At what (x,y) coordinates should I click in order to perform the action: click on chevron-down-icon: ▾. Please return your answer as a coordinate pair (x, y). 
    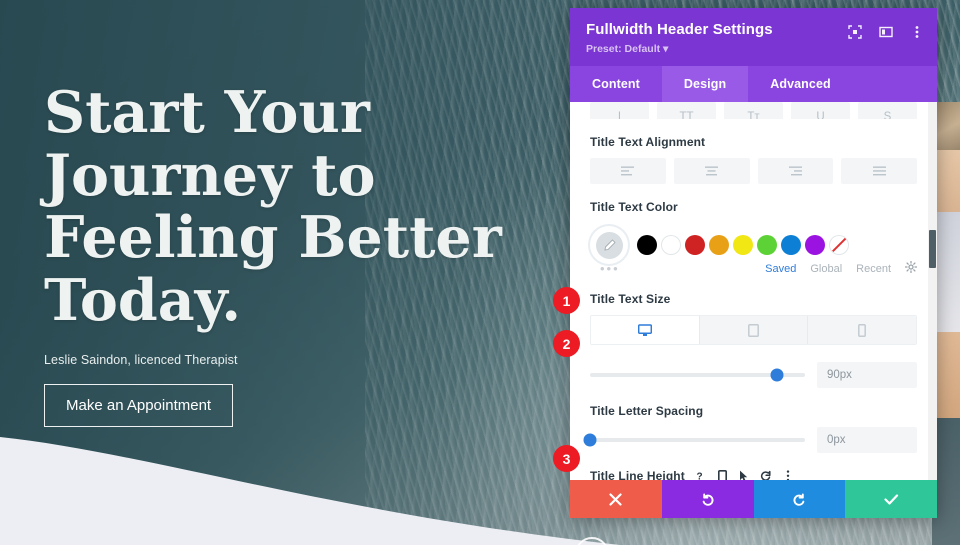
    Looking at the image, I should click on (666, 49).